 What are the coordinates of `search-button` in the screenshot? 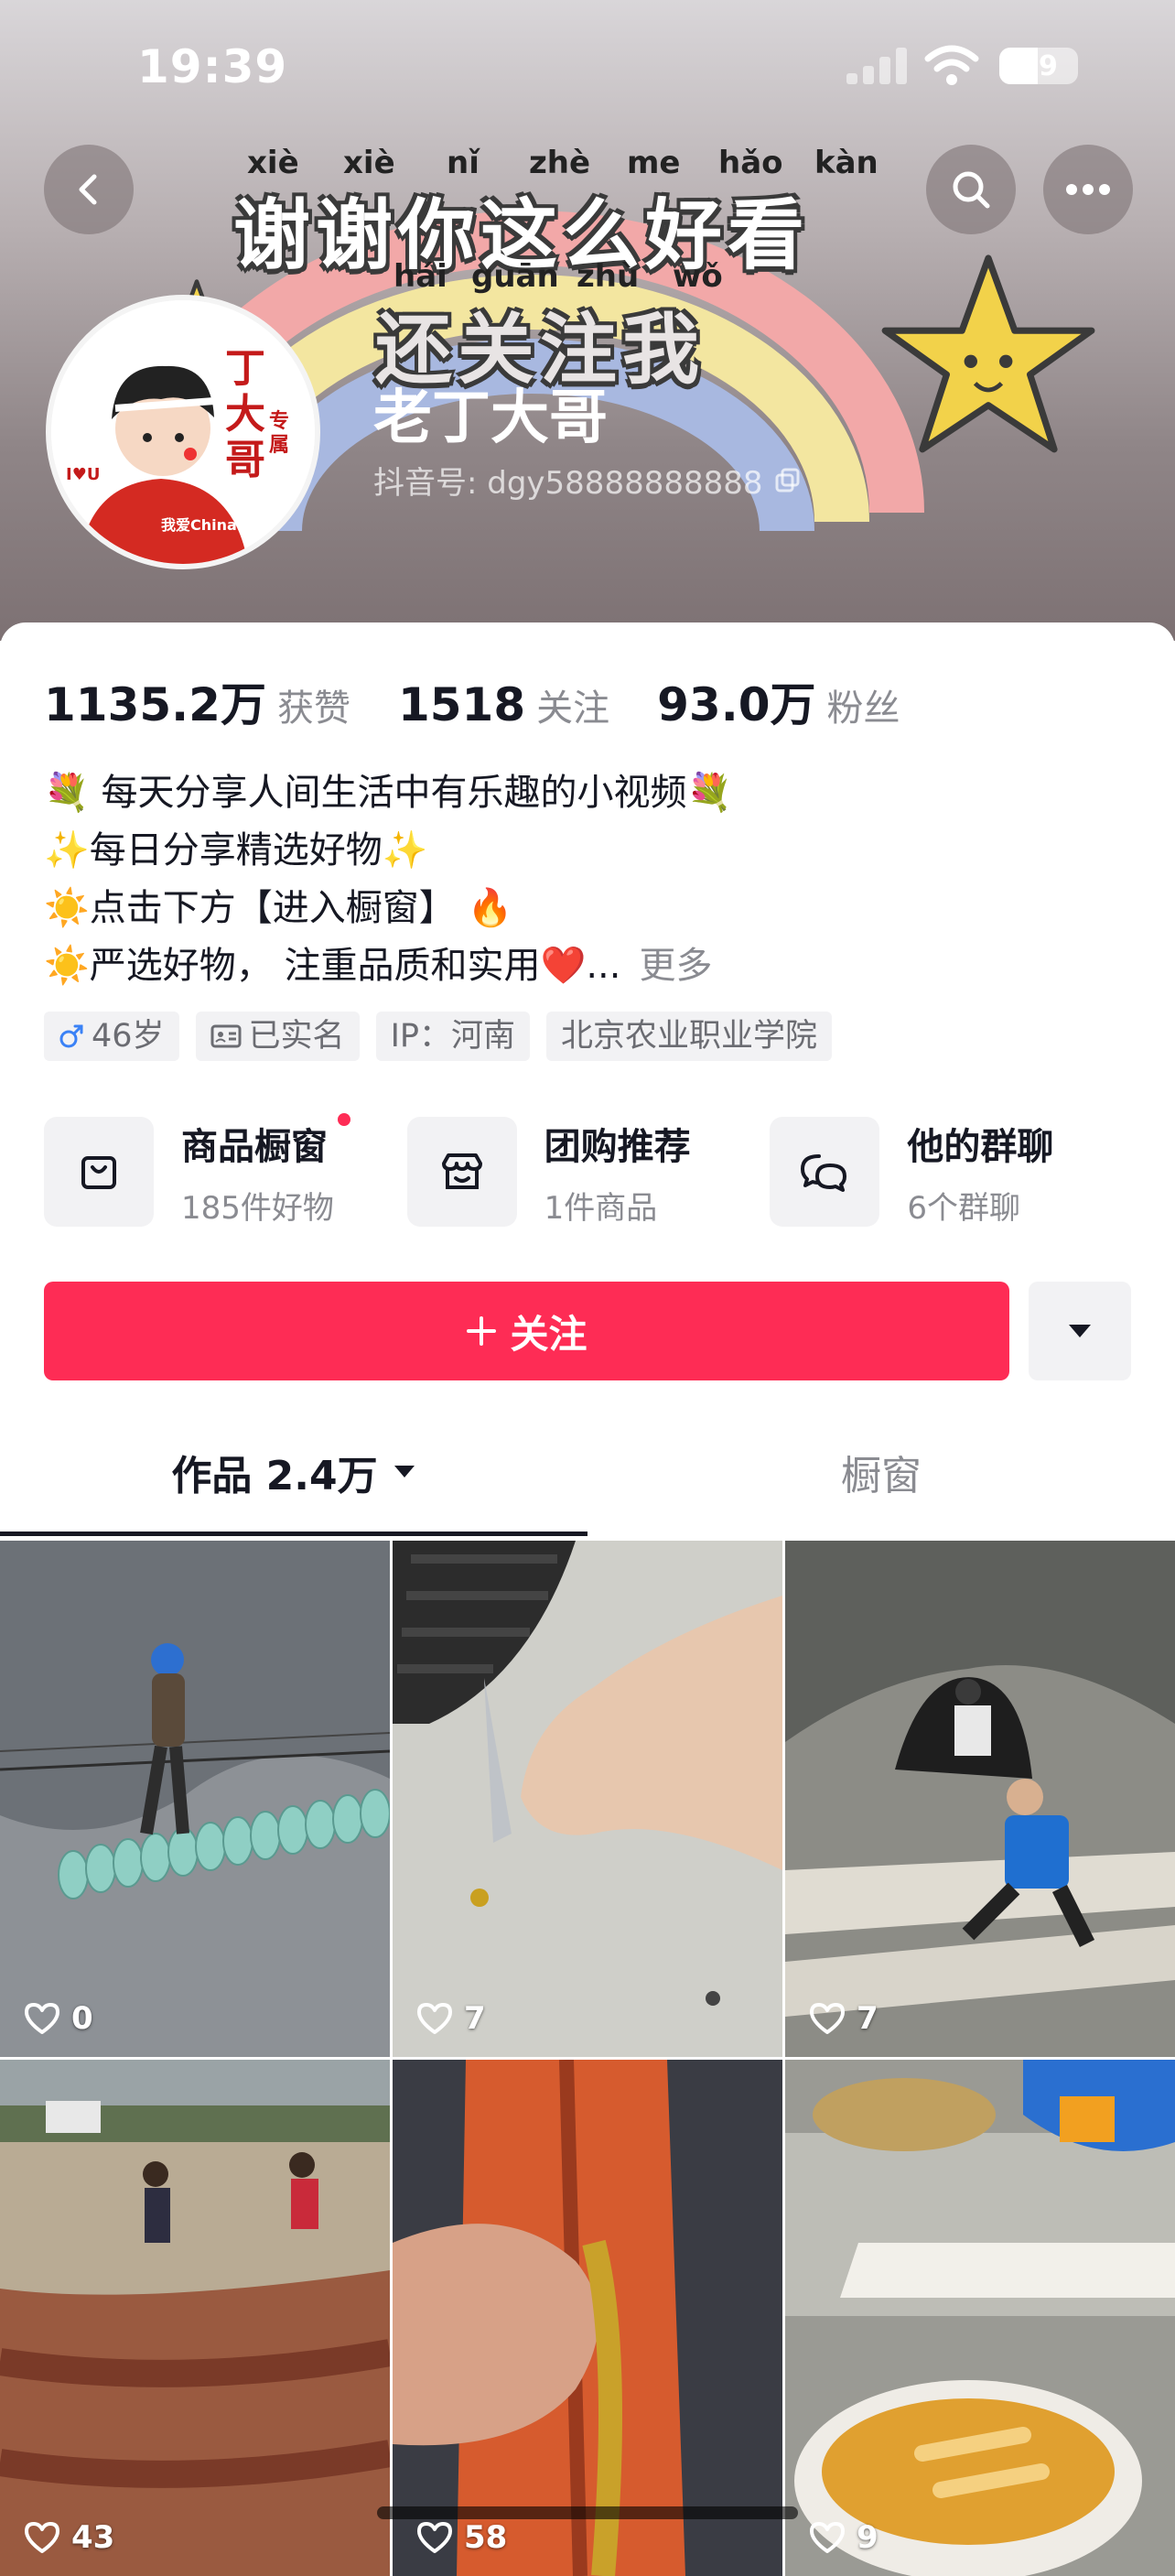 It's located at (971, 190).